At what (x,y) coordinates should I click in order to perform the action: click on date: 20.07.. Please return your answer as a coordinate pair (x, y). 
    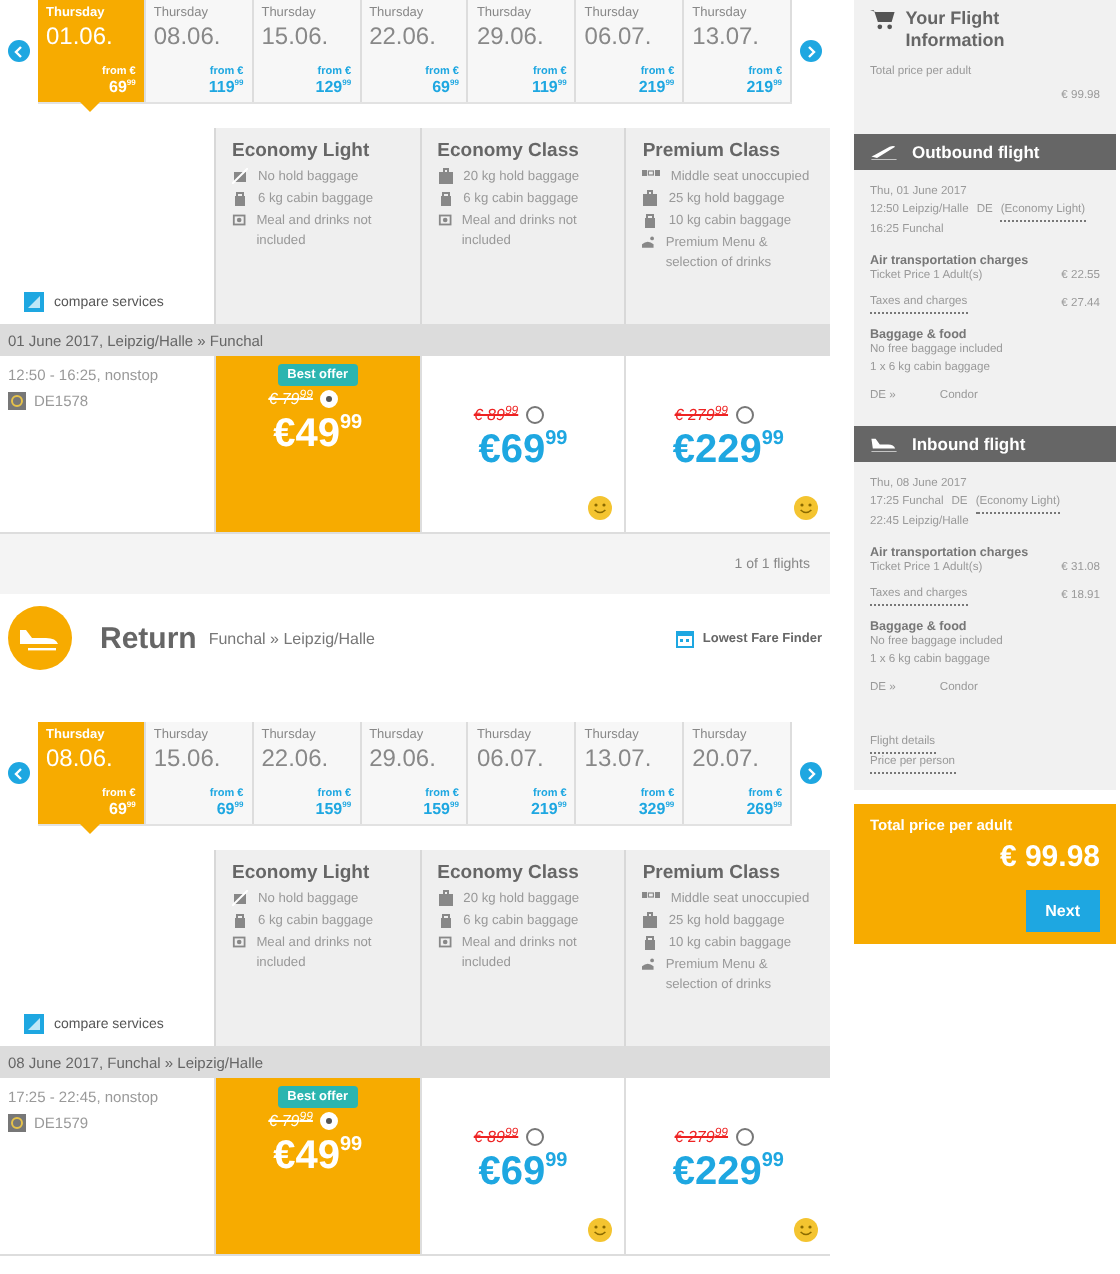
    Looking at the image, I should click on (727, 757).